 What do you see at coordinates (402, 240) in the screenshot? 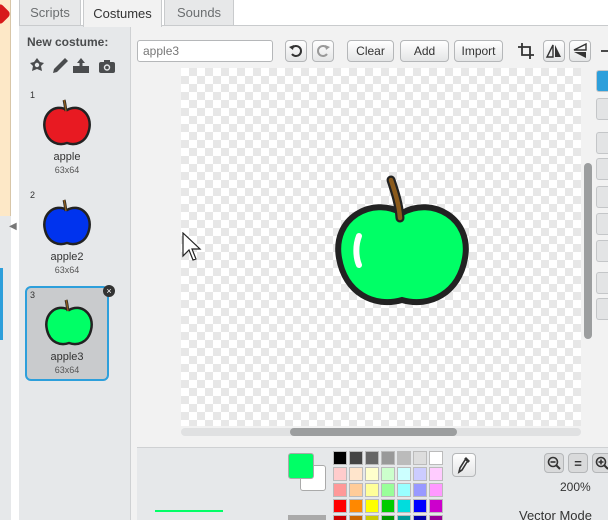
I see `costume-artwork` at bounding box center [402, 240].